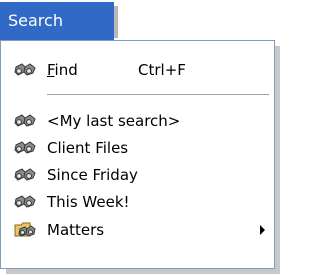 The height and width of the screenshot is (275, 320). I want to click on dropdown-shadow-bottom, so click(143, 271).